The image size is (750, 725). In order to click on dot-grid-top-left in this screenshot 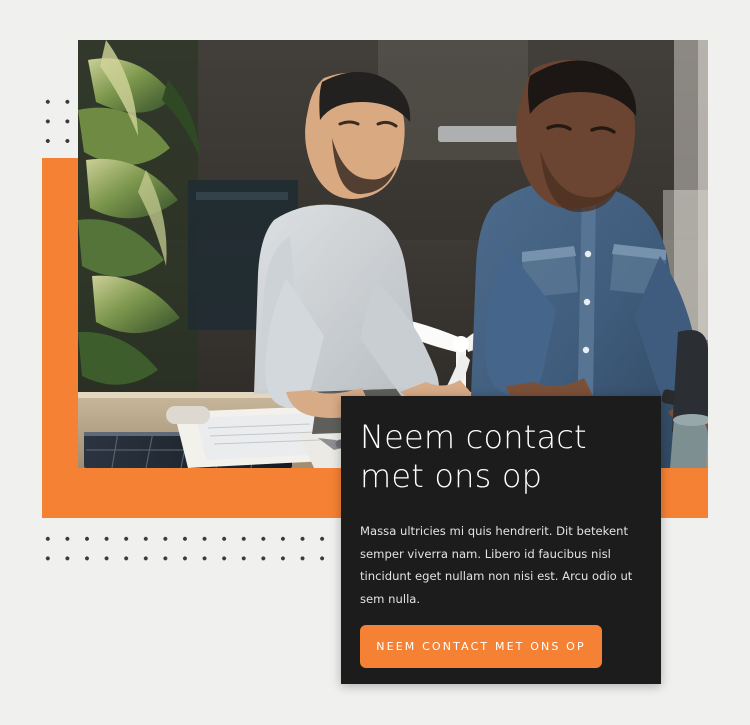, I will do `click(61, 123)`.